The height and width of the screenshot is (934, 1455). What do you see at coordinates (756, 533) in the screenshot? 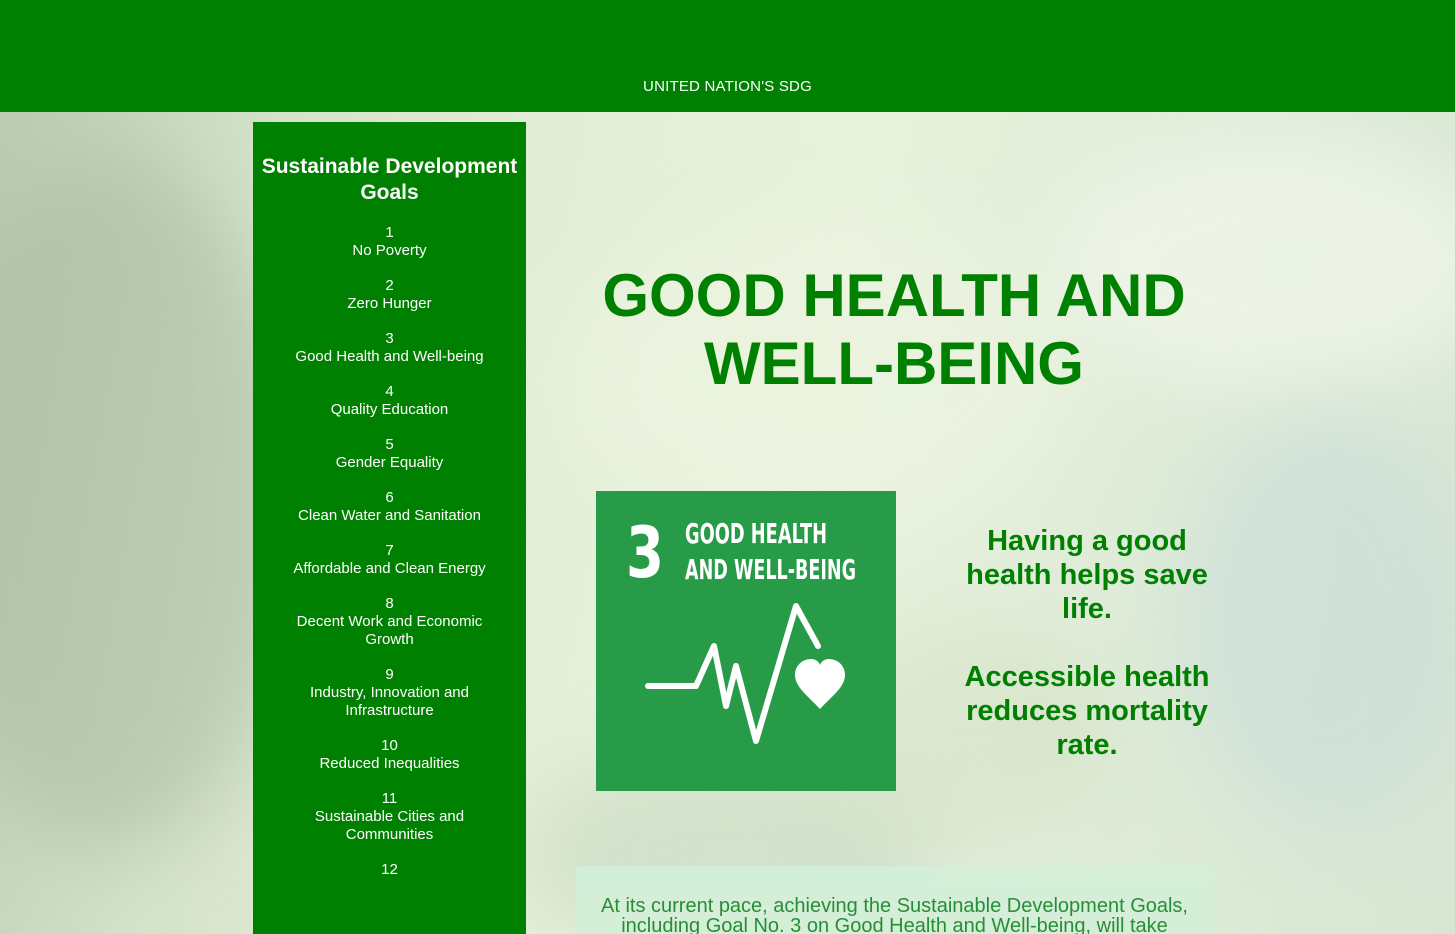
I see `sdg-tile-line1: GOOD HEALTH` at bounding box center [756, 533].